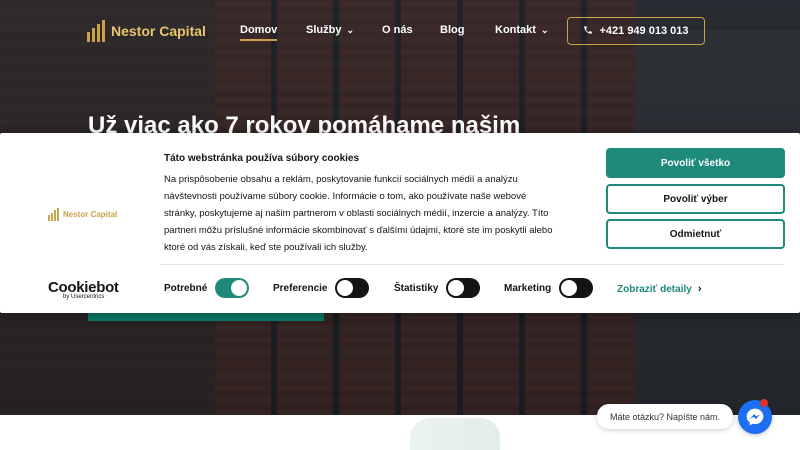 Image resolution: width=800 pixels, height=450 pixels. Describe the element at coordinates (636, 31) in the screenshot. I see `phone-button: +421 949 013 013` at that location.